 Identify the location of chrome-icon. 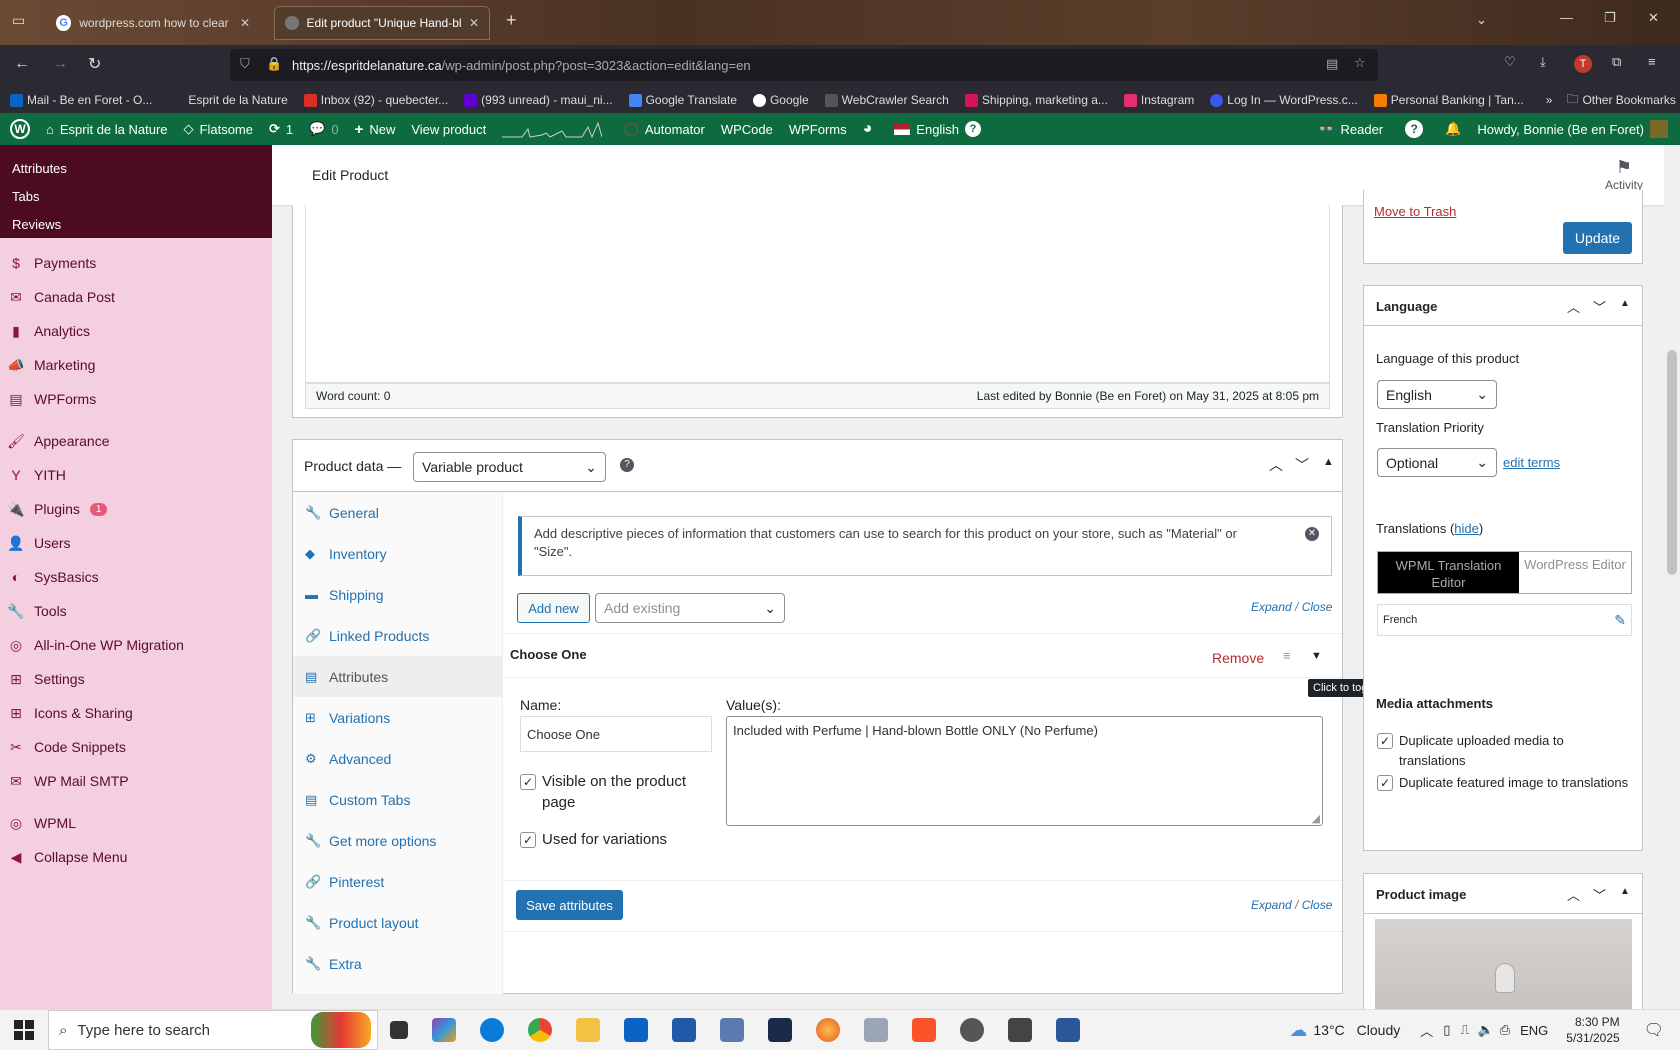
(540, 1030).